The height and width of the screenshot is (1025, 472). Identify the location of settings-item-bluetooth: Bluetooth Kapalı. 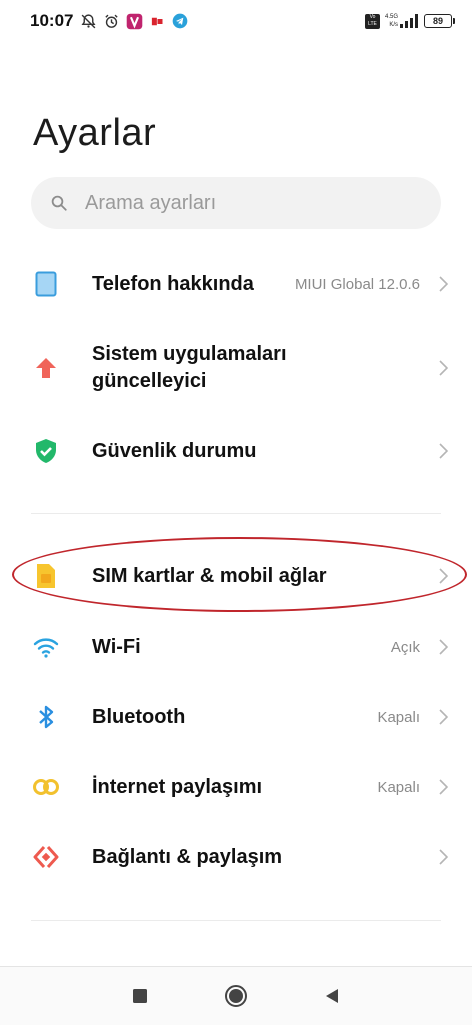
(236, 717).